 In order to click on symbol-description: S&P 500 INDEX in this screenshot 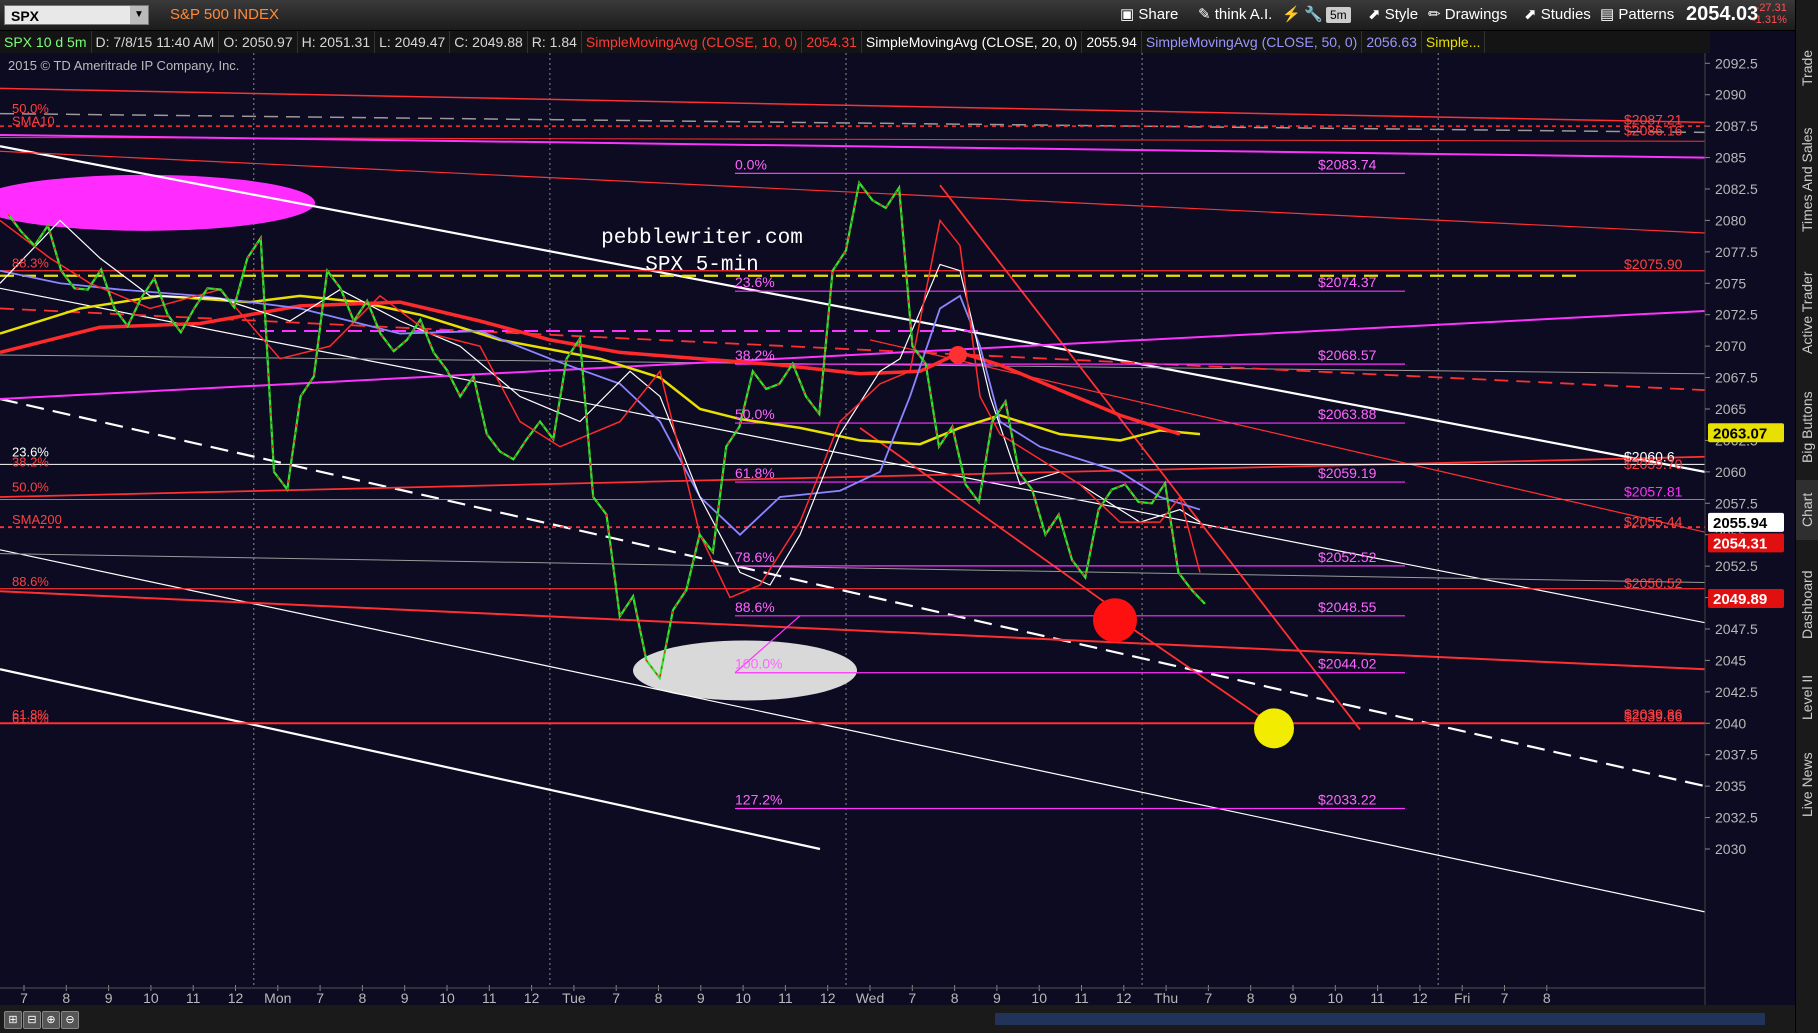, I will do `click(224, 14)`.